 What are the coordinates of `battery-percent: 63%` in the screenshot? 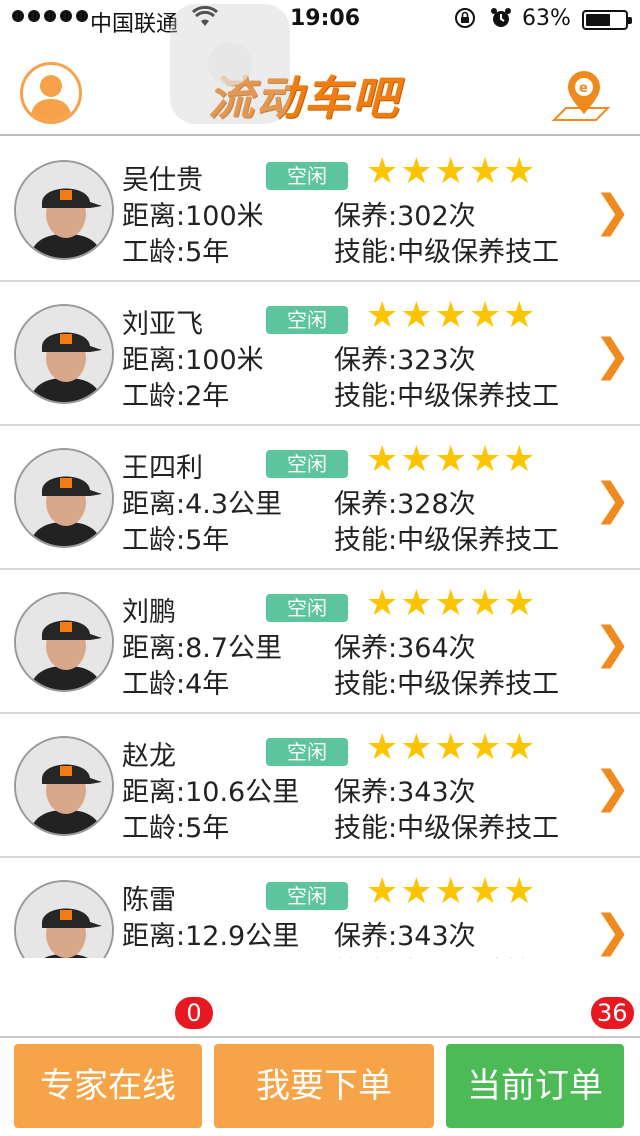 It's located at (546, 18).